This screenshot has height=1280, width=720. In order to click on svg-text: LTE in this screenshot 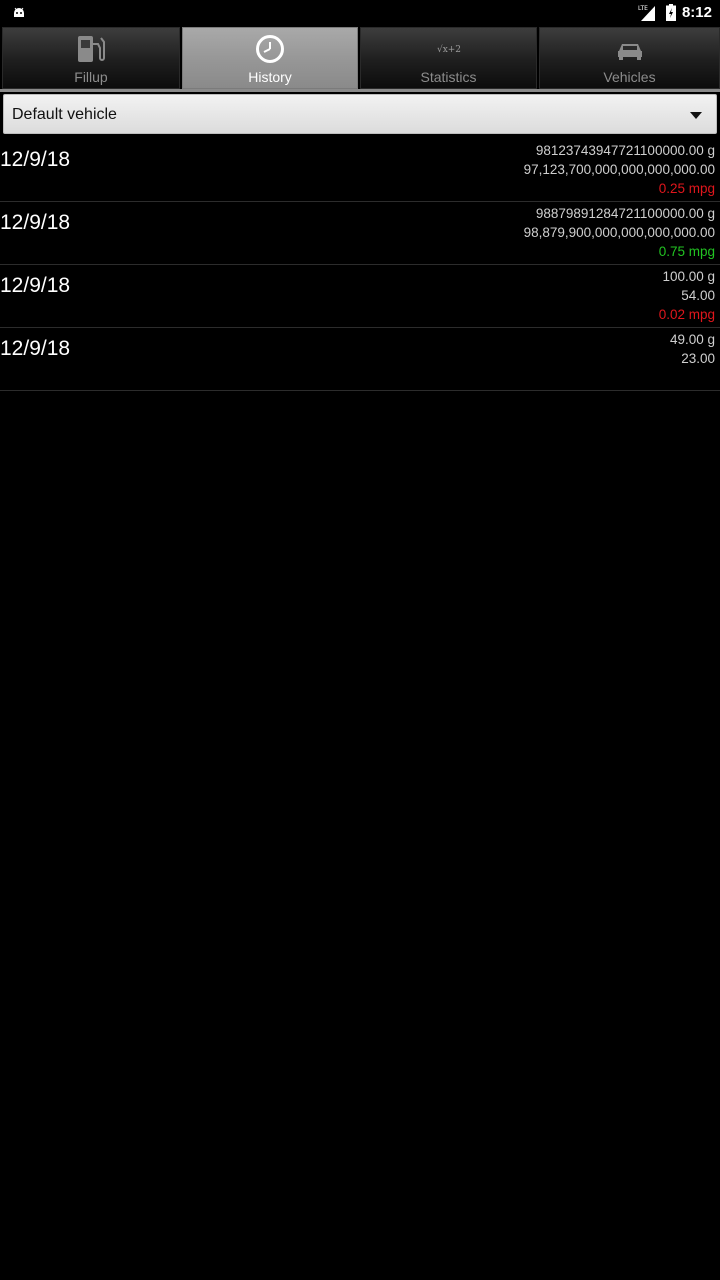, I will do `click(643, 8)`.